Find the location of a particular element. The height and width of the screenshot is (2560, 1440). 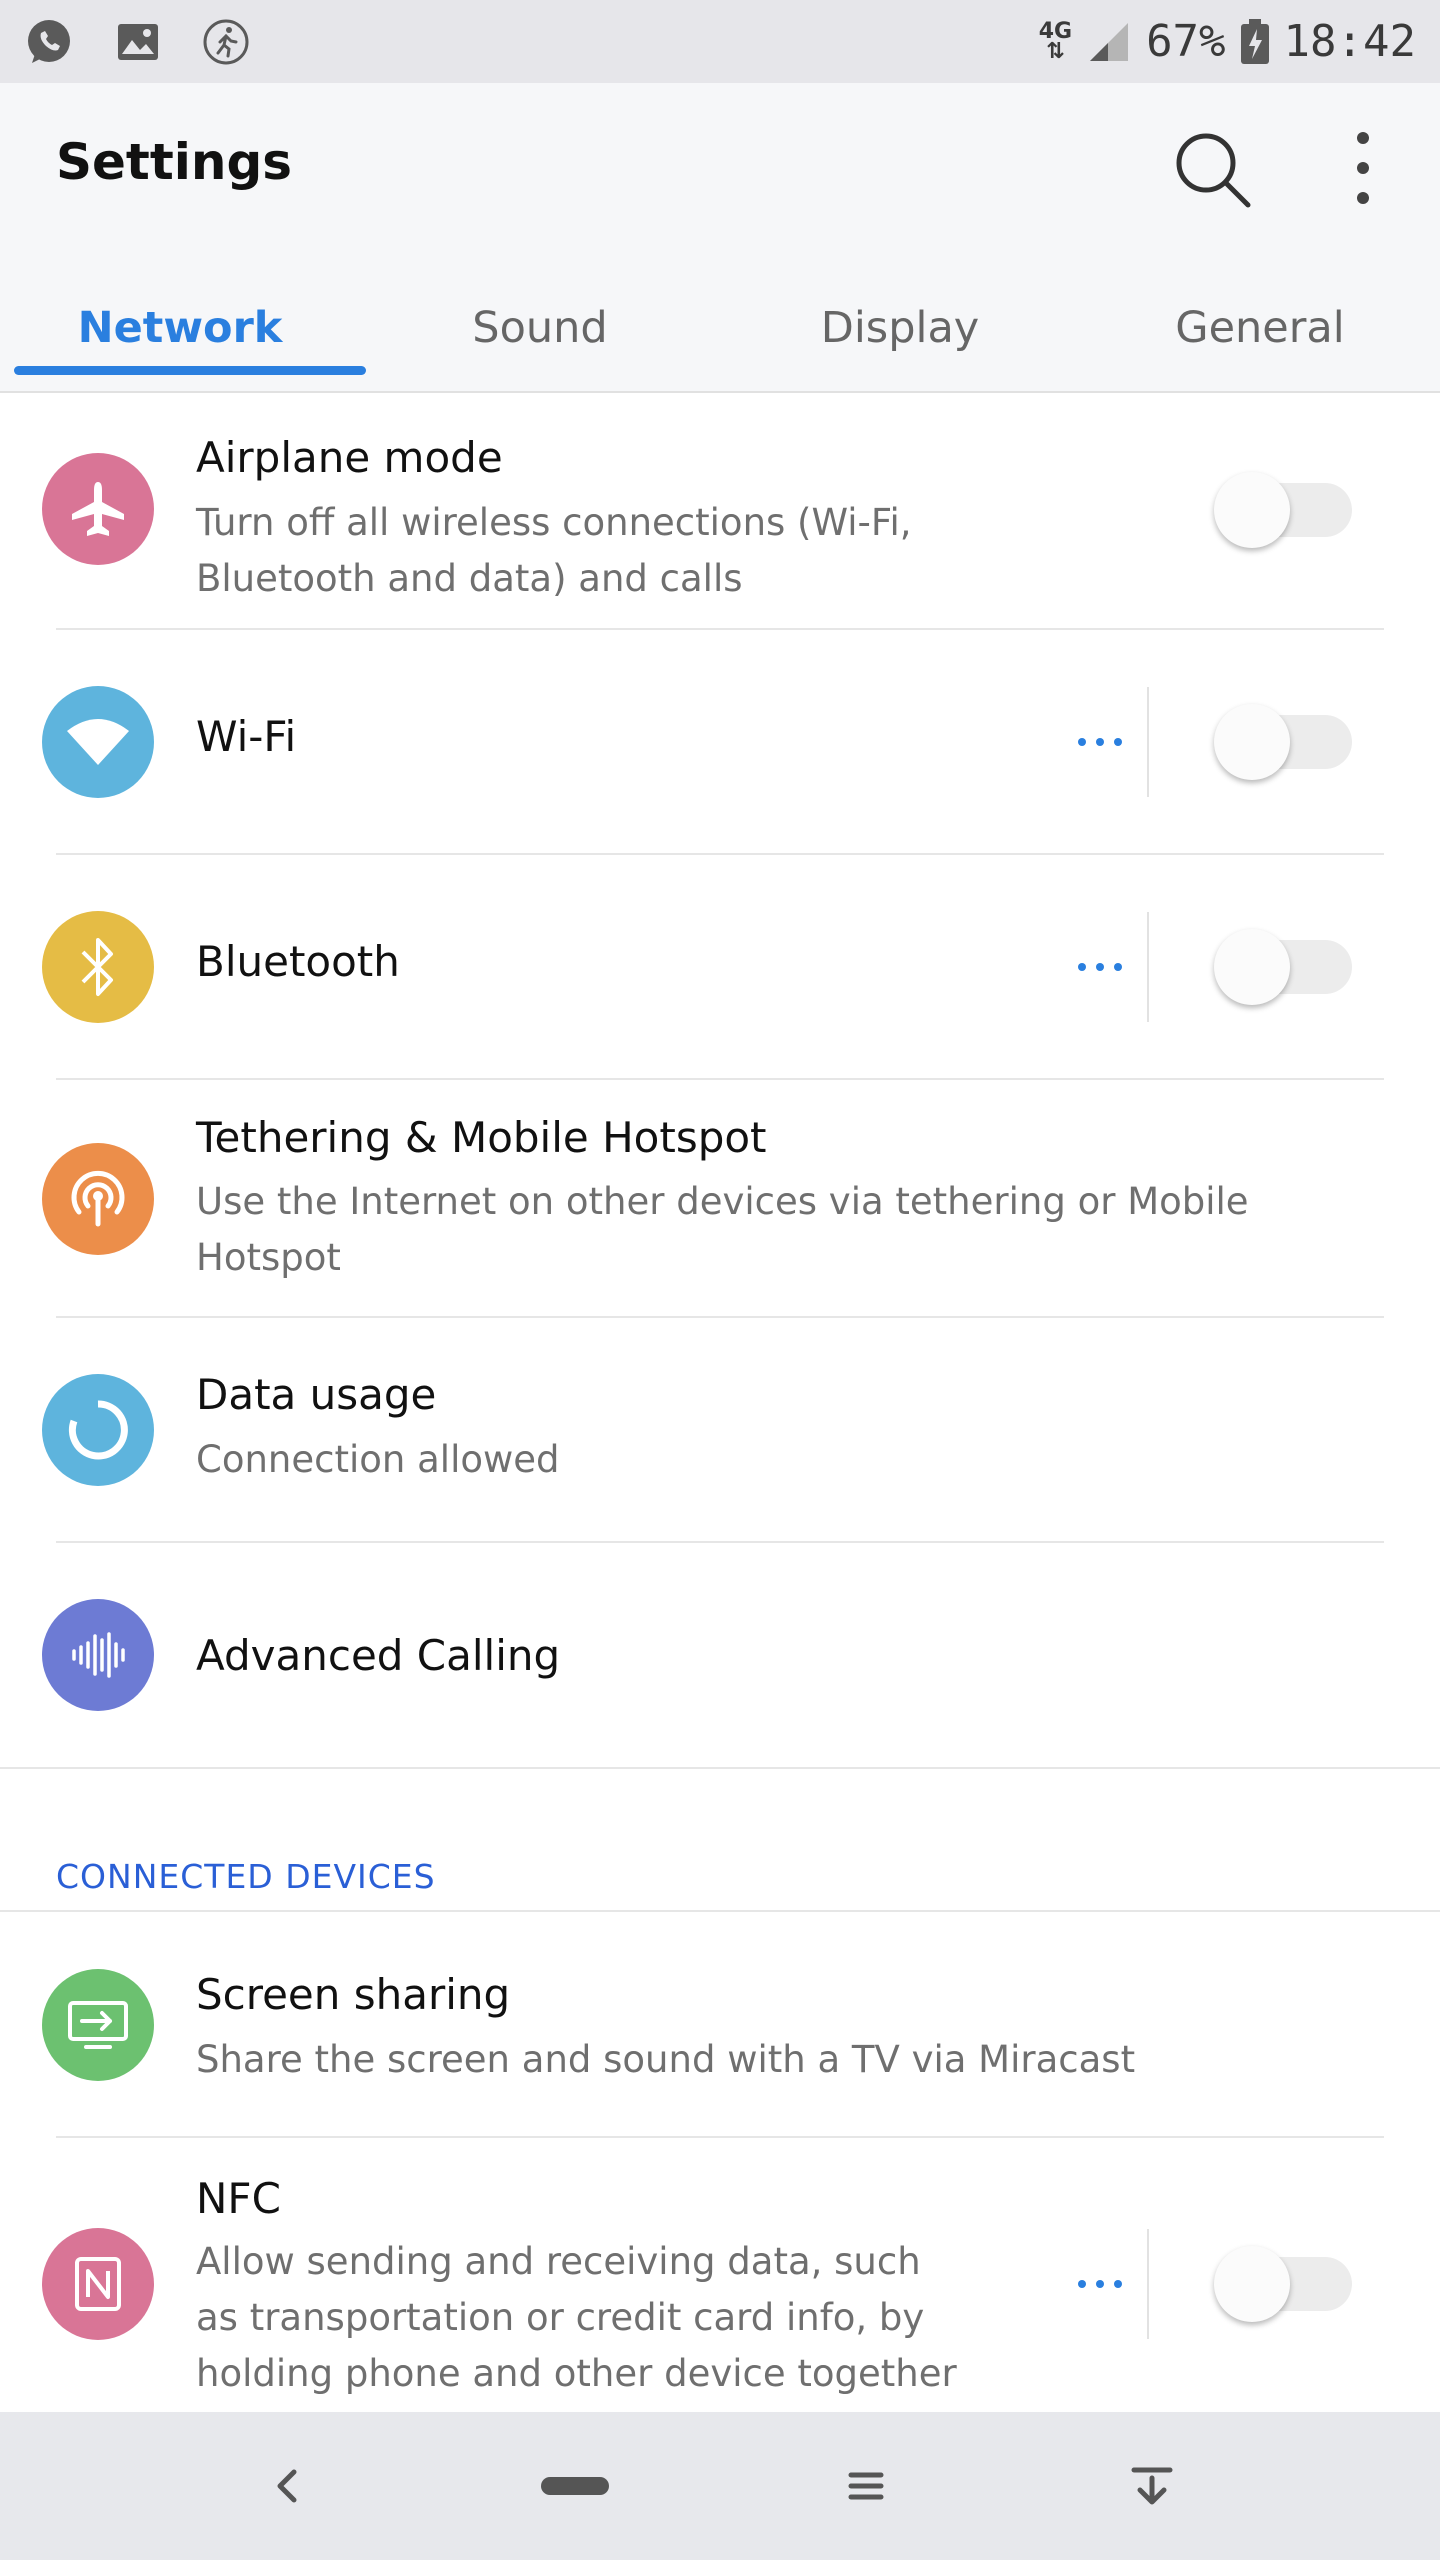

status-left-icons is located at coordinates (137, 42).